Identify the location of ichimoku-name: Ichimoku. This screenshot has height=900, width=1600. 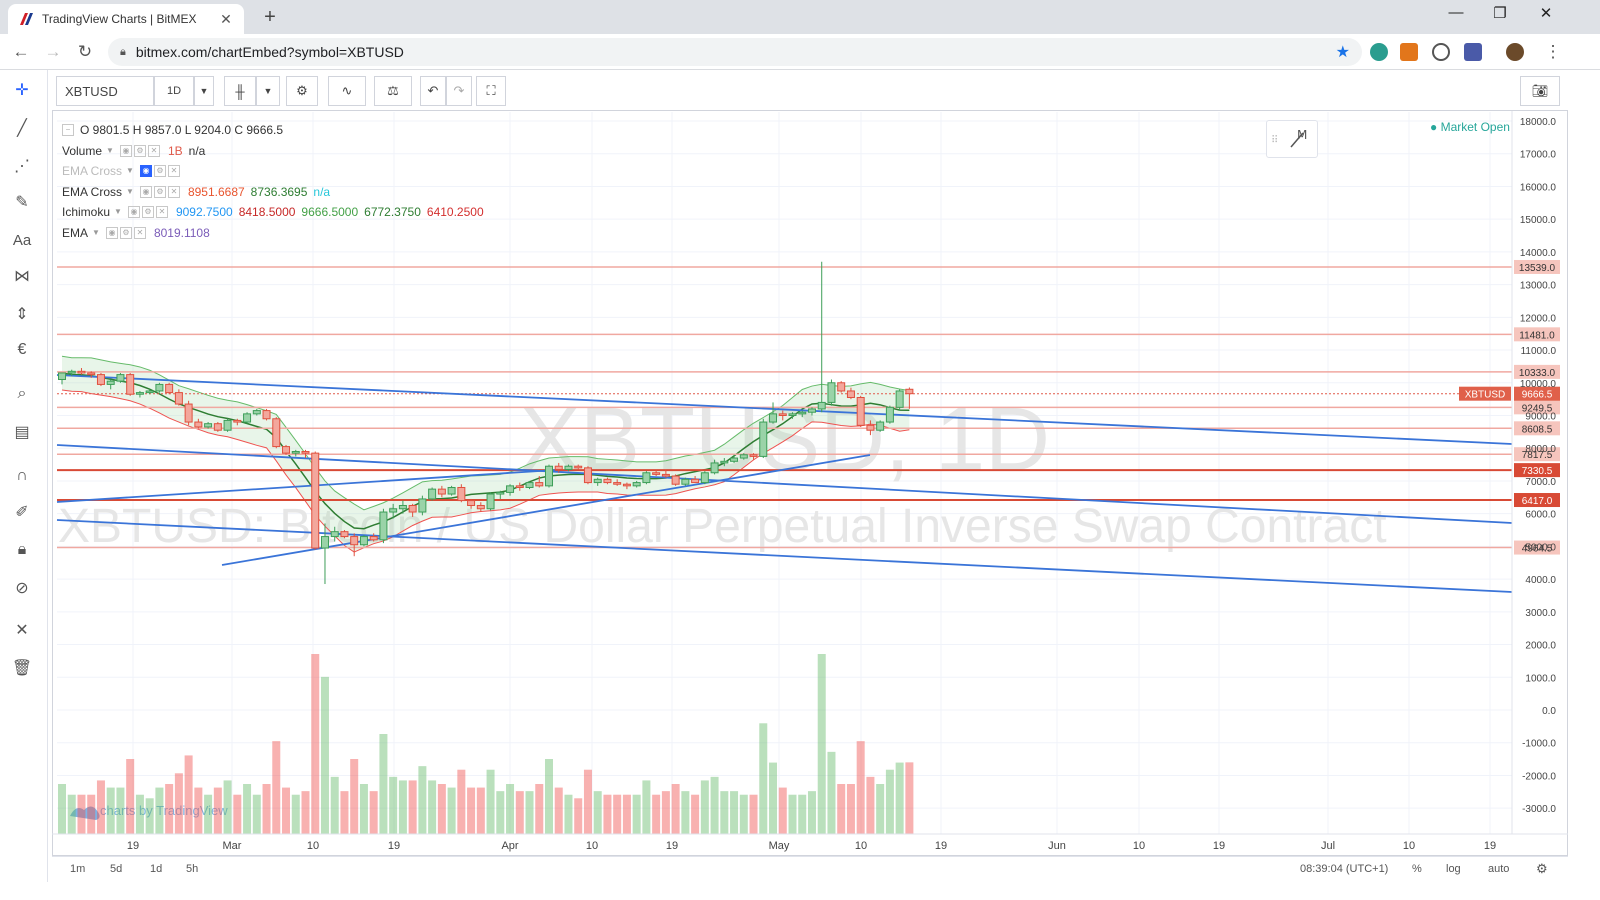
(86, 212).